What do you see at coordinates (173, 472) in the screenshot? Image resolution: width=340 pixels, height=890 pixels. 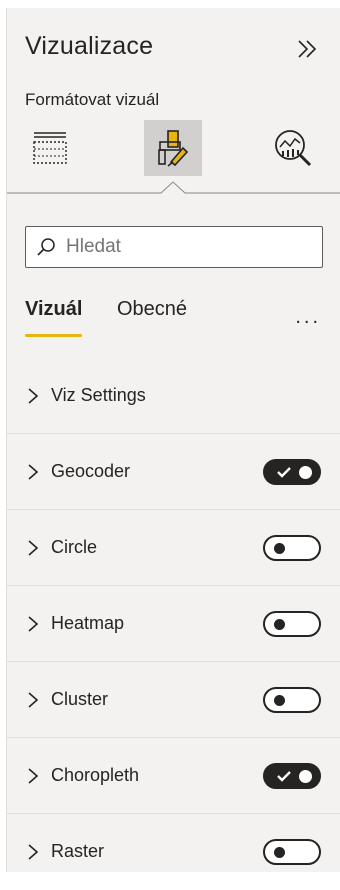 I see `section-geocoder: Geocoder` at bounding box center [173, 472].